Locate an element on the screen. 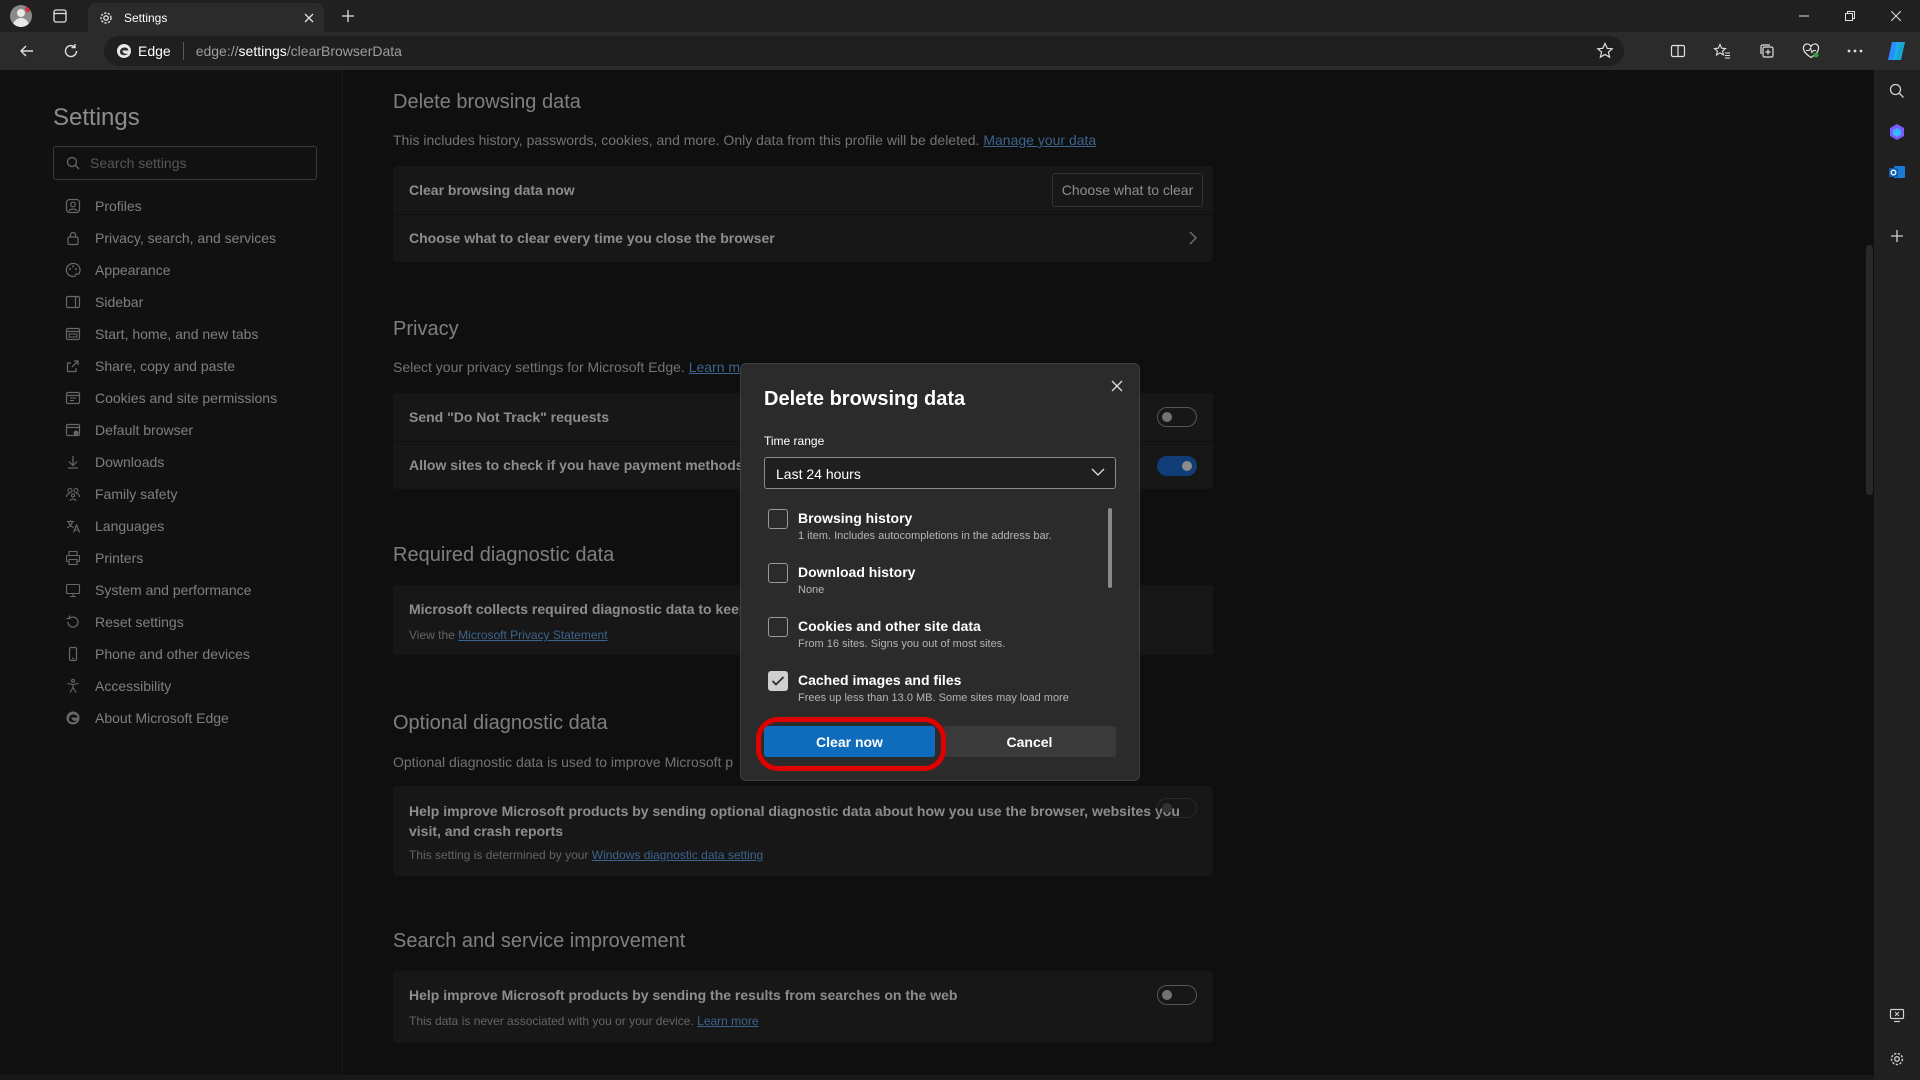 The image size is (1920, 1080). add-app-icon is located at coordinates (1897, 236).